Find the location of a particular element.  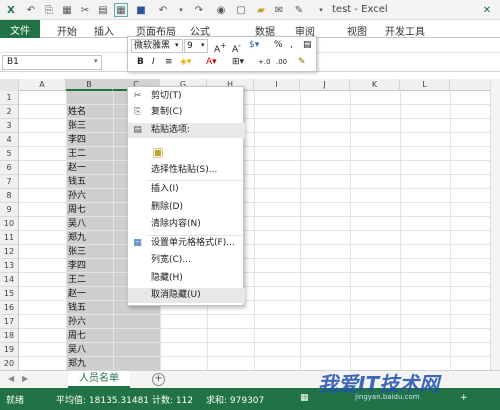

menu-item-copy: ⎘ 复制(C) is located at coordinates (186, 112).